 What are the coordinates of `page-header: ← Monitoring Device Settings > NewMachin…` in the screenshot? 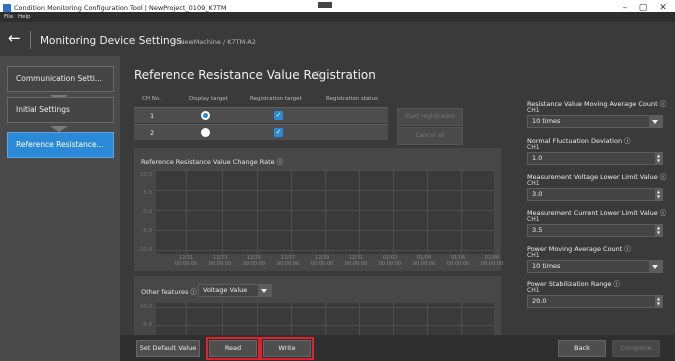 It's located at (337, 39).